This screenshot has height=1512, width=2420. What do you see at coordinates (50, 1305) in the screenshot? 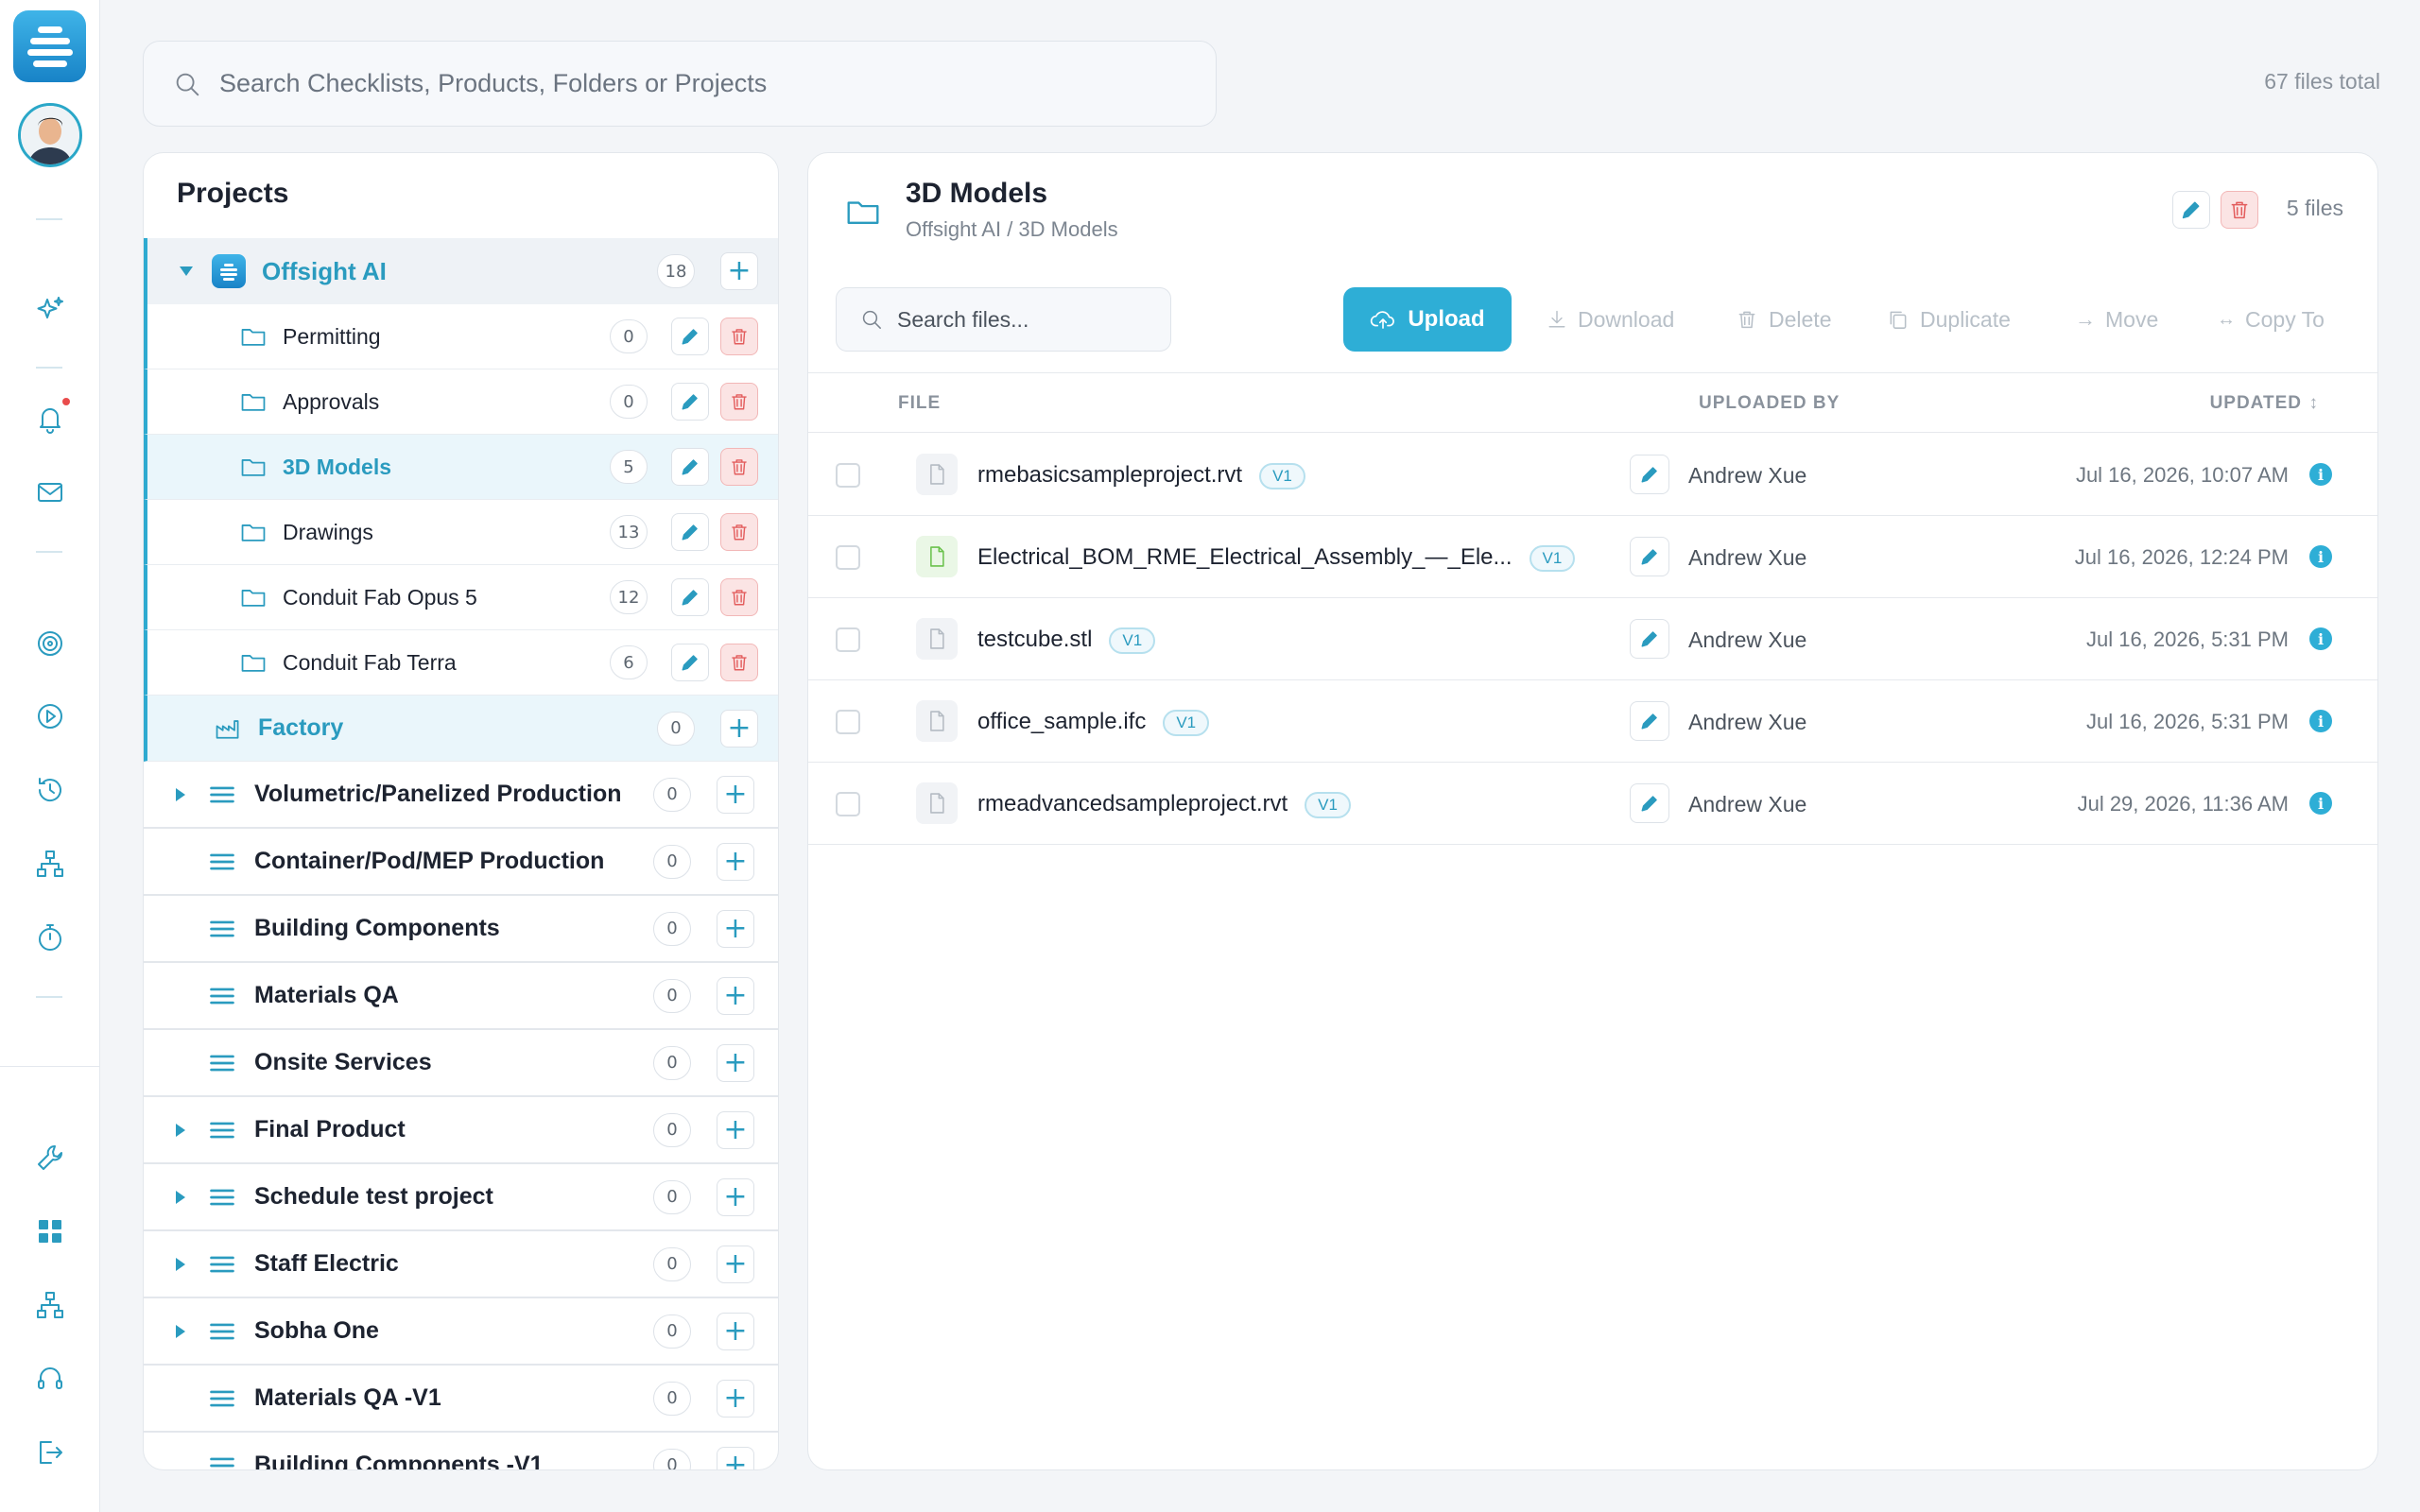
I see `org-chart-icon` at bounding box center [50, 1305].